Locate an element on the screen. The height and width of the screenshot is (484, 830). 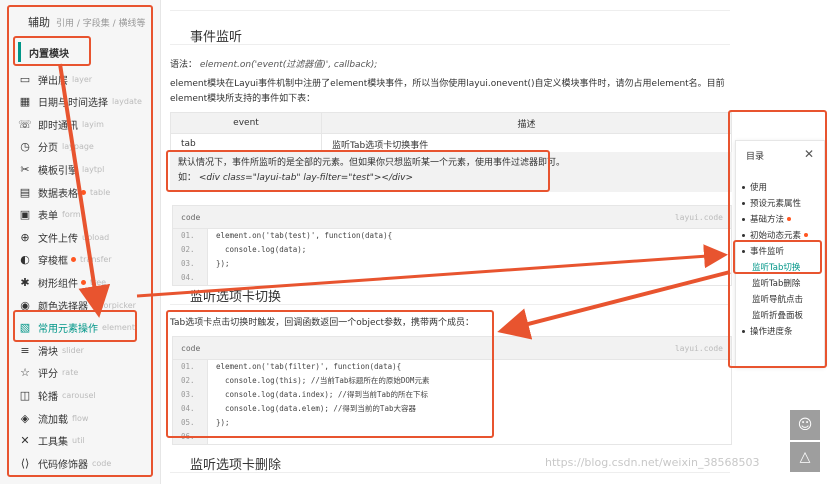
arrow-element-to-toc is located at coordinates (432, 271).